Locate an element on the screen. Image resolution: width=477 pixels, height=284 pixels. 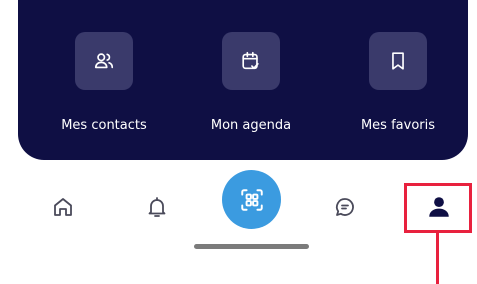
qr-scan-icon is located at coordinates (251, 199).